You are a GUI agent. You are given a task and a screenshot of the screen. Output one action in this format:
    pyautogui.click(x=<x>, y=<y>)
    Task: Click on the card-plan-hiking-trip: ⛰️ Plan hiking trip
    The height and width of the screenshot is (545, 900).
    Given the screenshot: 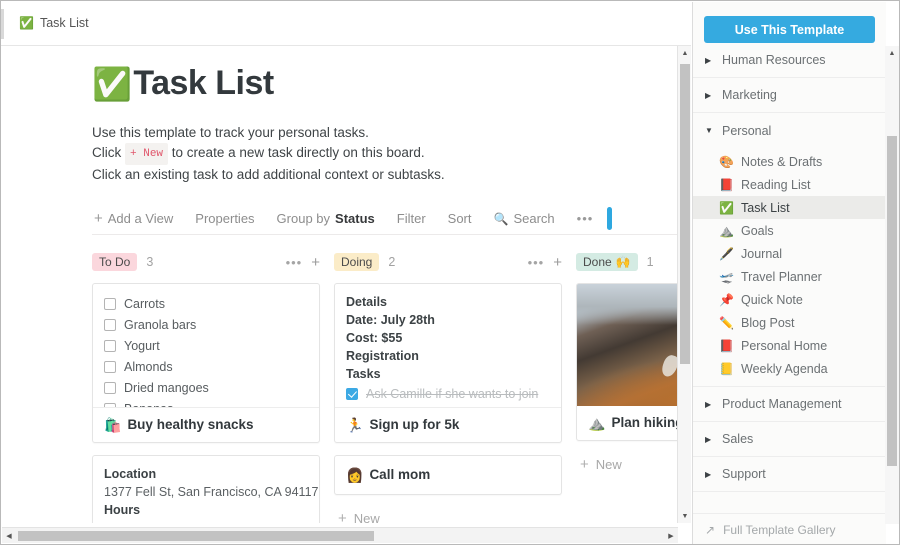 What is the action you would take?
    pyautogui.click(x=627, y=362)
    